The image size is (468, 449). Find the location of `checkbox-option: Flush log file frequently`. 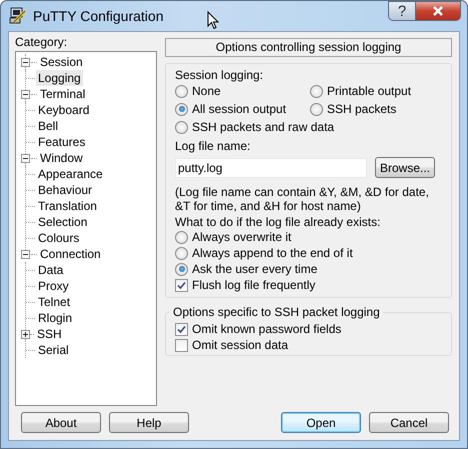

checkbox-option: Flush log file frequently is located at coordinates (245, 285).